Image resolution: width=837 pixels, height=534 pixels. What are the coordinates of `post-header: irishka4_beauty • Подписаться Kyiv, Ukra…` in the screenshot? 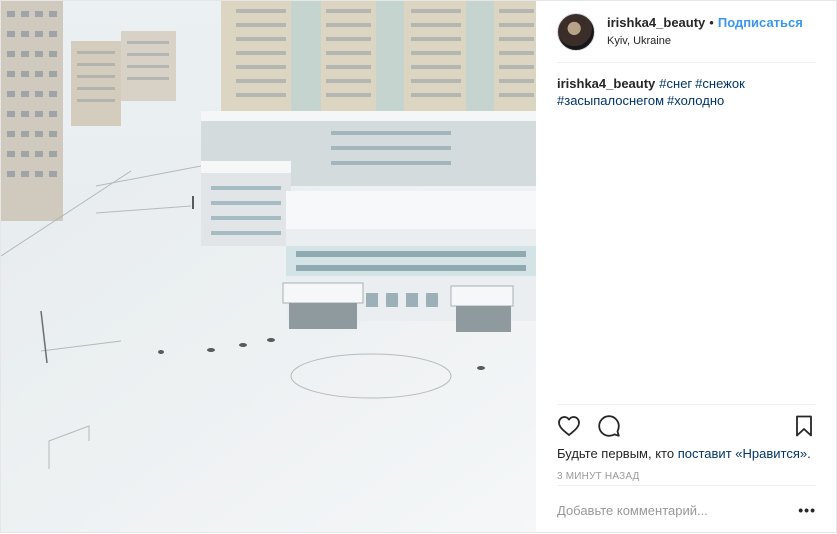 It's located at (686, 32).